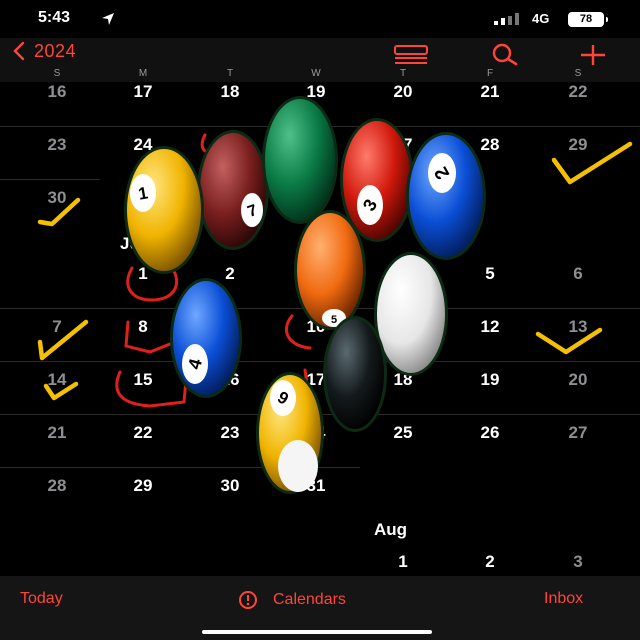 The width and height of the screenshot is (640, 640). I want to click on day-cell: 8, so click(143, 327).